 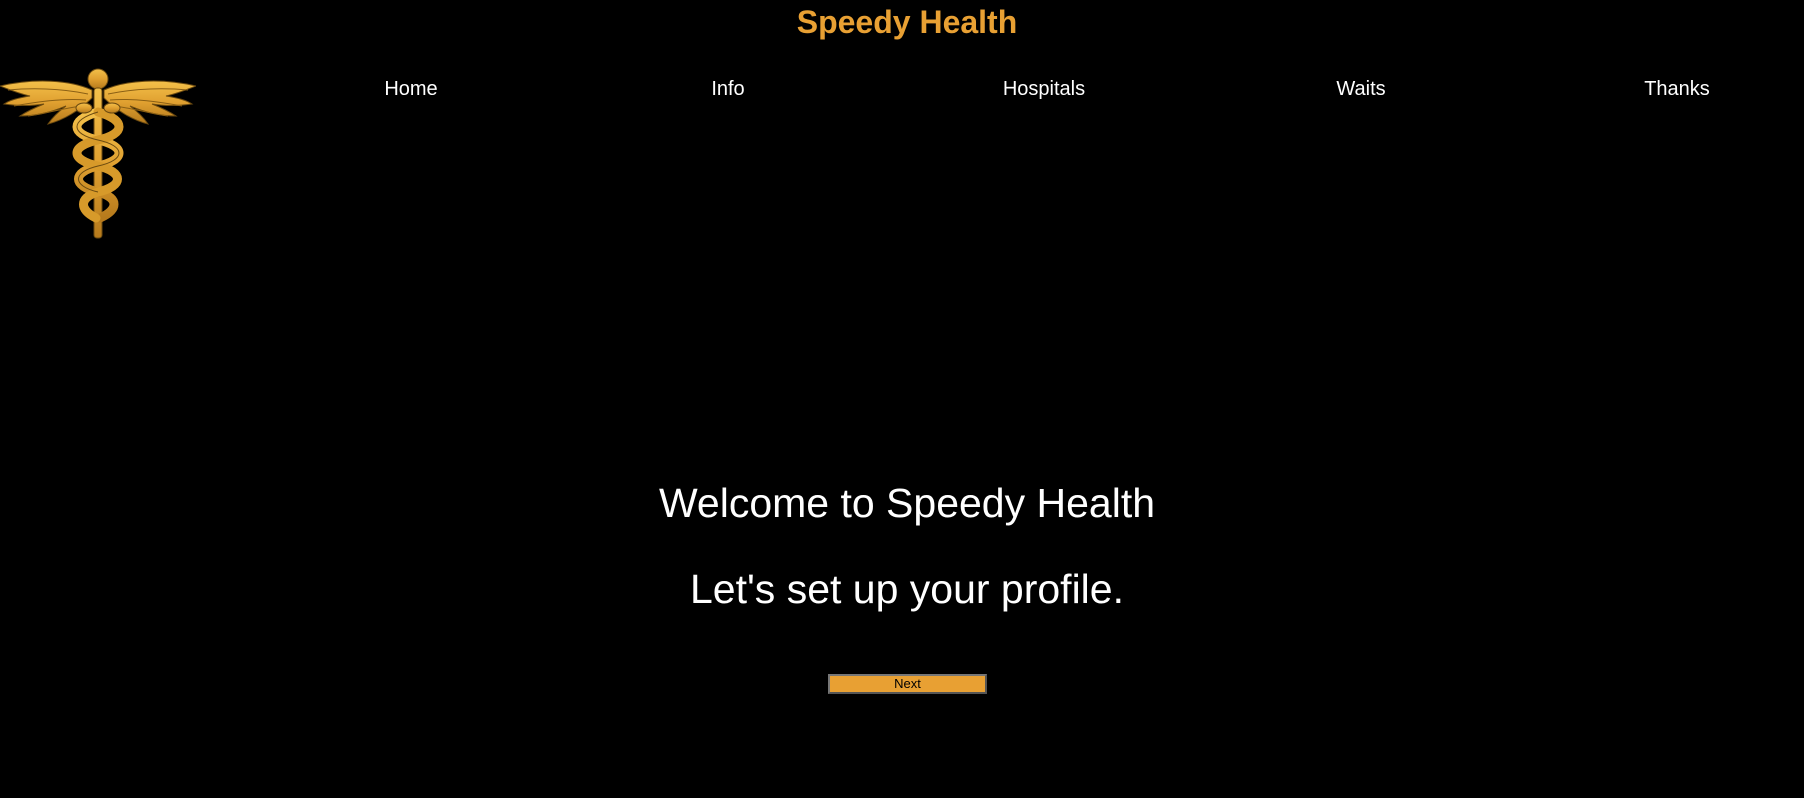 I want to click on nav-item-info: Info, so click(x=727, y=89).